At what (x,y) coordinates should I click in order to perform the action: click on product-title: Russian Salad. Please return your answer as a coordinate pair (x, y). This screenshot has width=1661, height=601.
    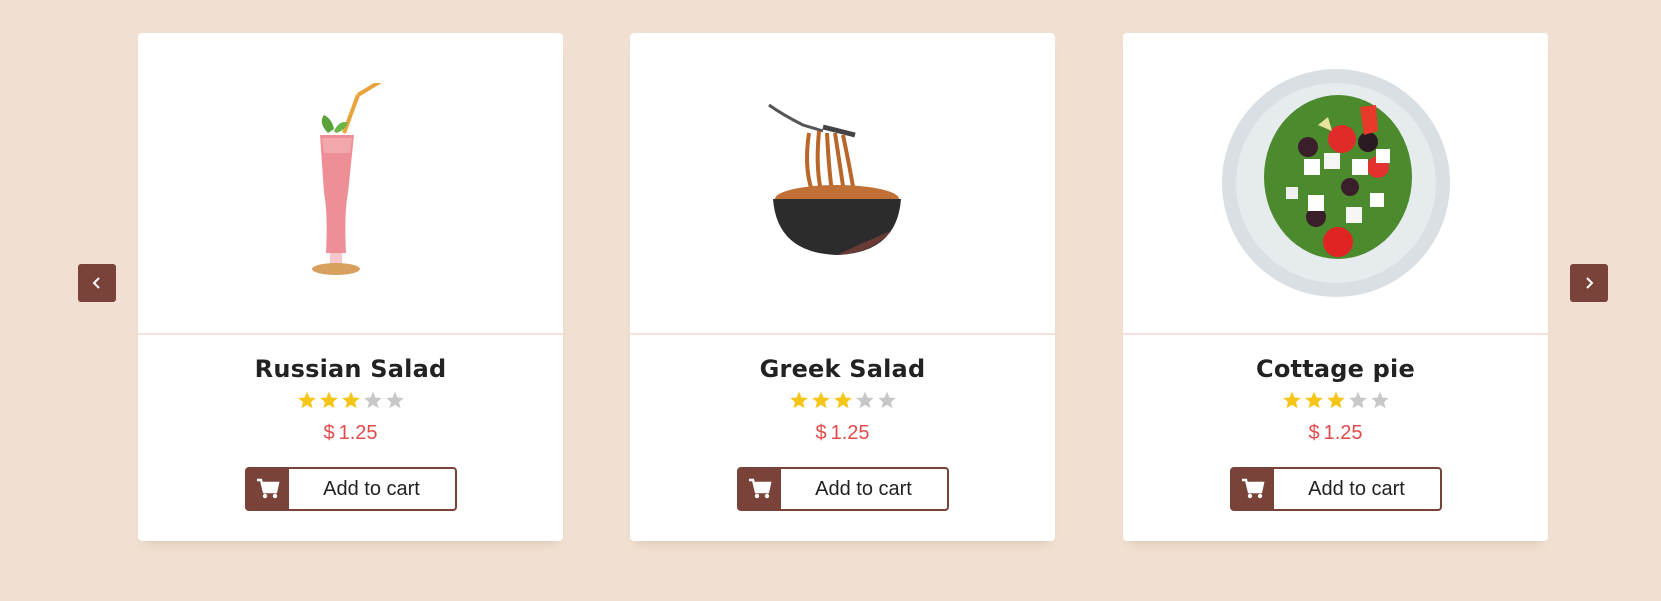
    Looking at the image, I should click on (350, 369).